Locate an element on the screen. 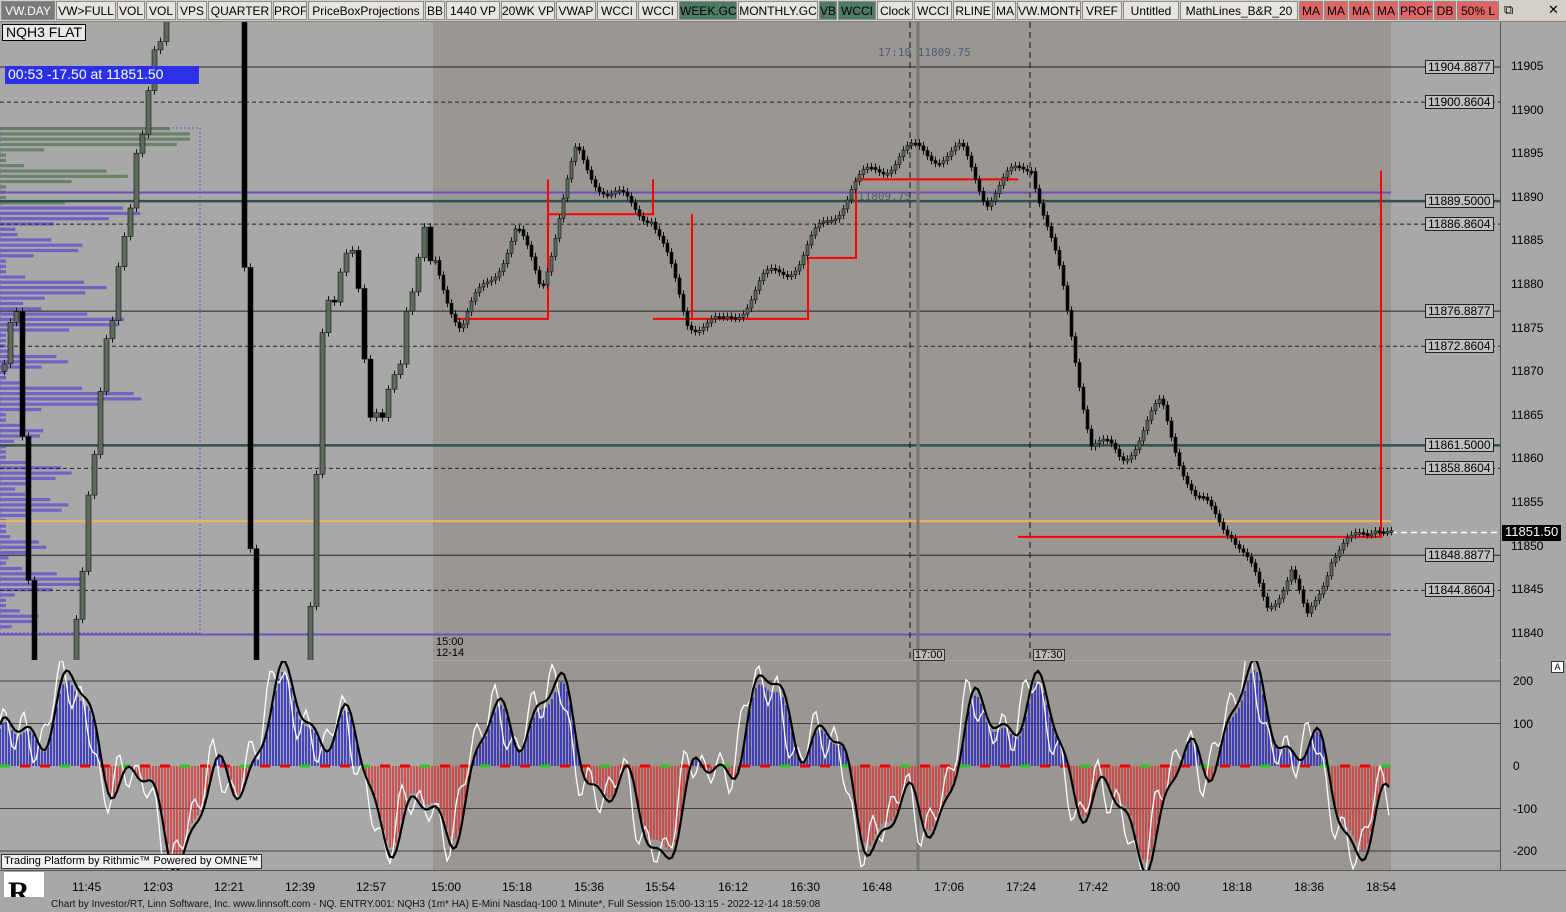 This screenshot has height=912, width=1566. toolbar-button-vps: VPS is located at coordinates (192, 10).